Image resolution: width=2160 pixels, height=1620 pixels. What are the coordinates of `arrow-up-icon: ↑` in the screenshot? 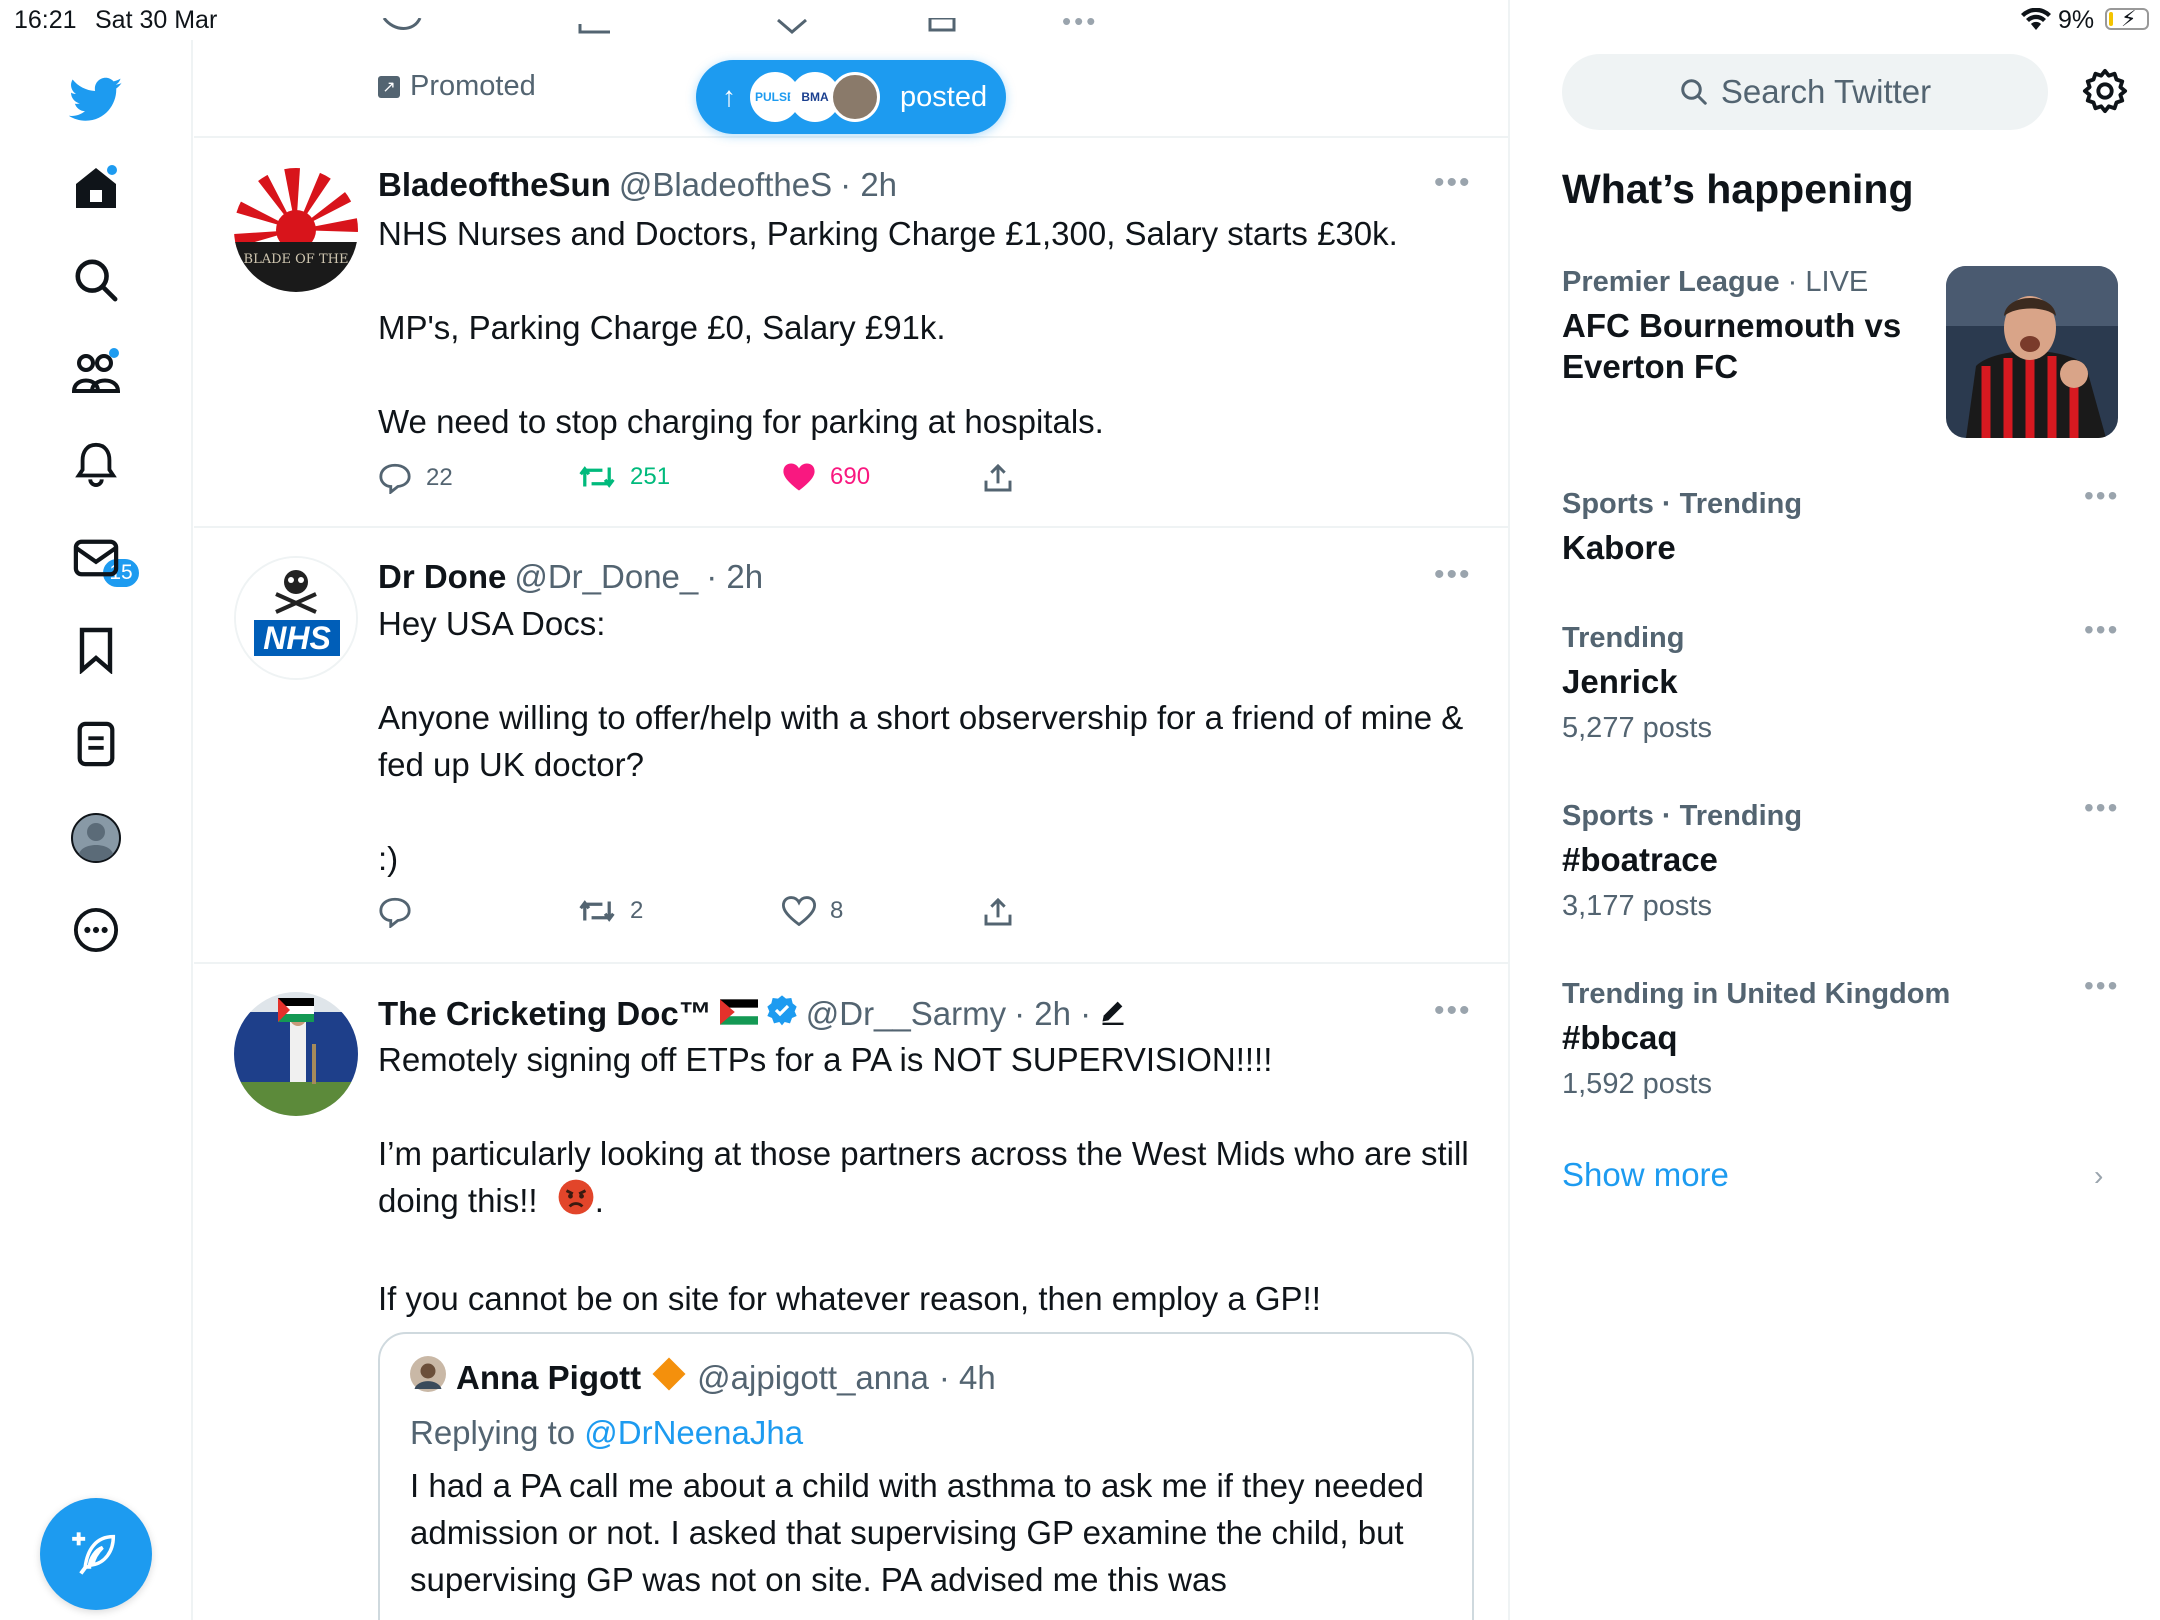 It's located at (729, 96).